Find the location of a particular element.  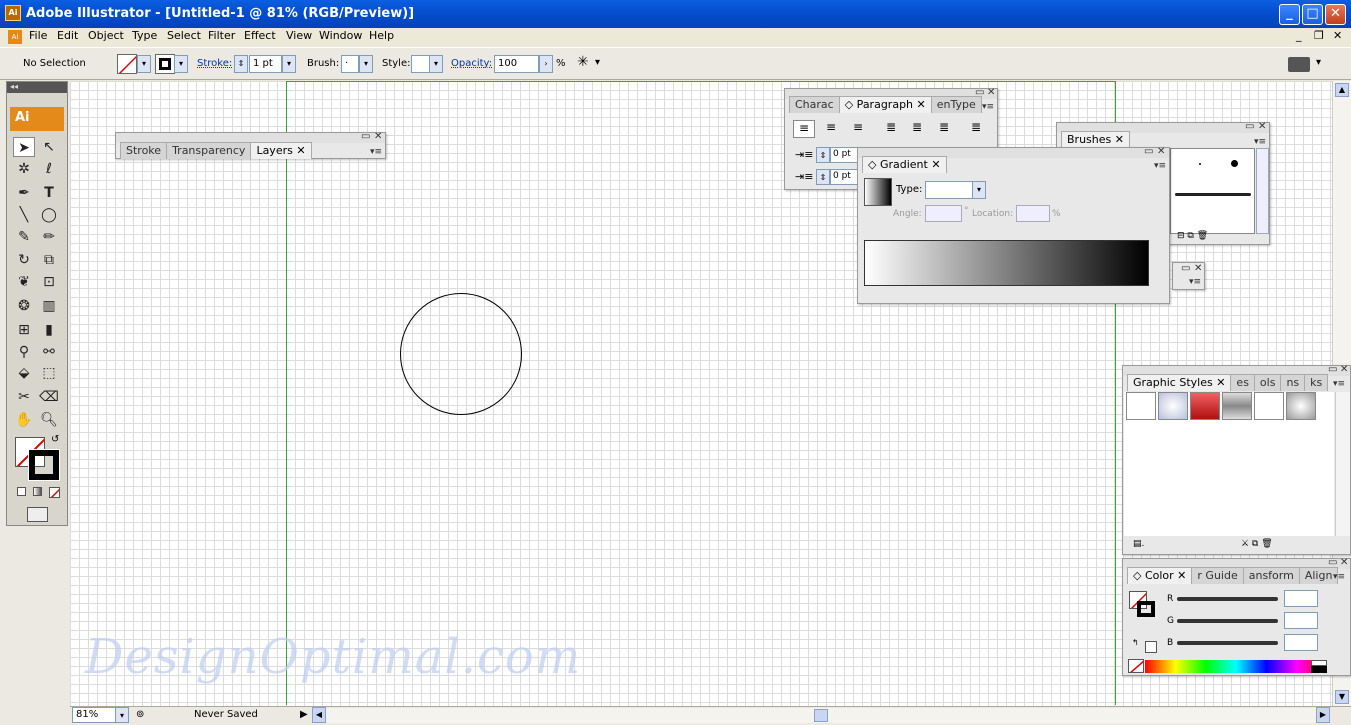

ellipse-tool-icon: ◯ is located at coordinates (49, 215).